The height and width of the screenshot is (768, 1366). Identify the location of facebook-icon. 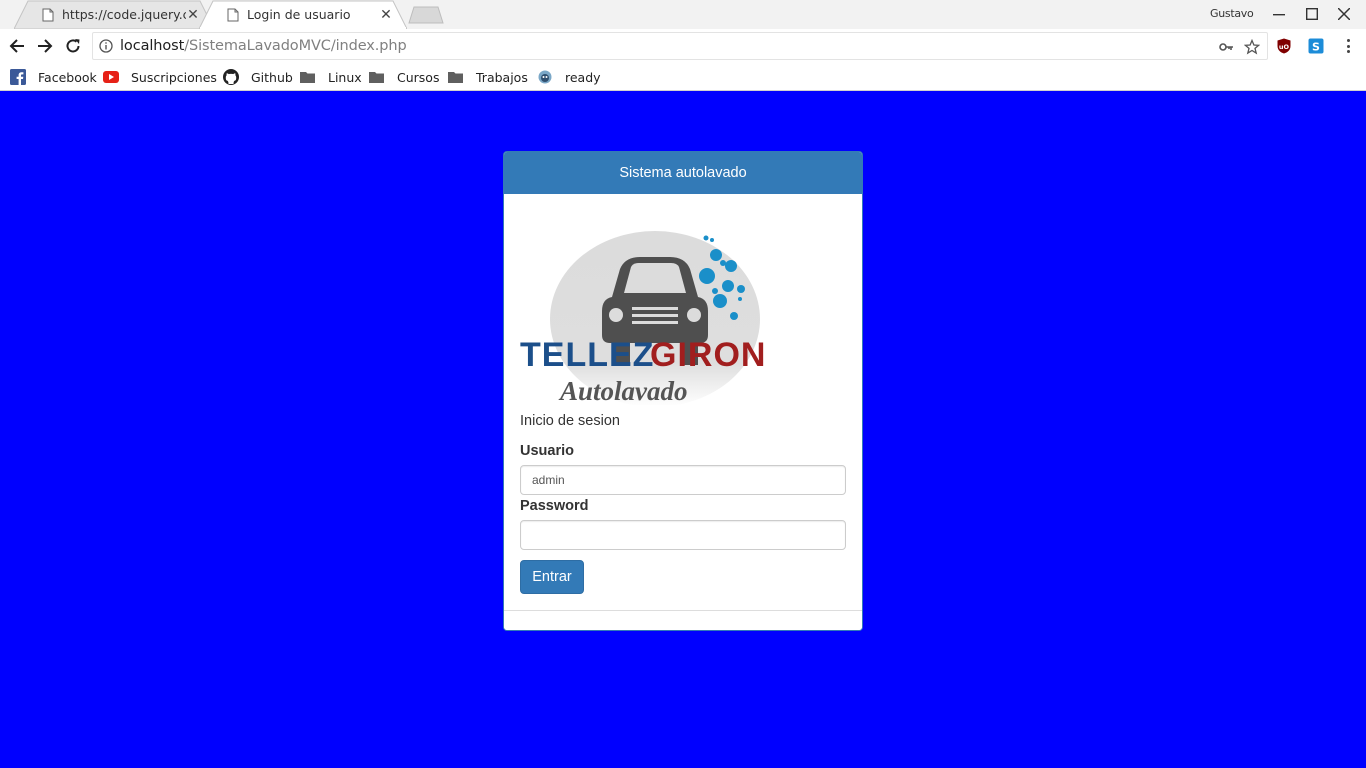
(18, 77).